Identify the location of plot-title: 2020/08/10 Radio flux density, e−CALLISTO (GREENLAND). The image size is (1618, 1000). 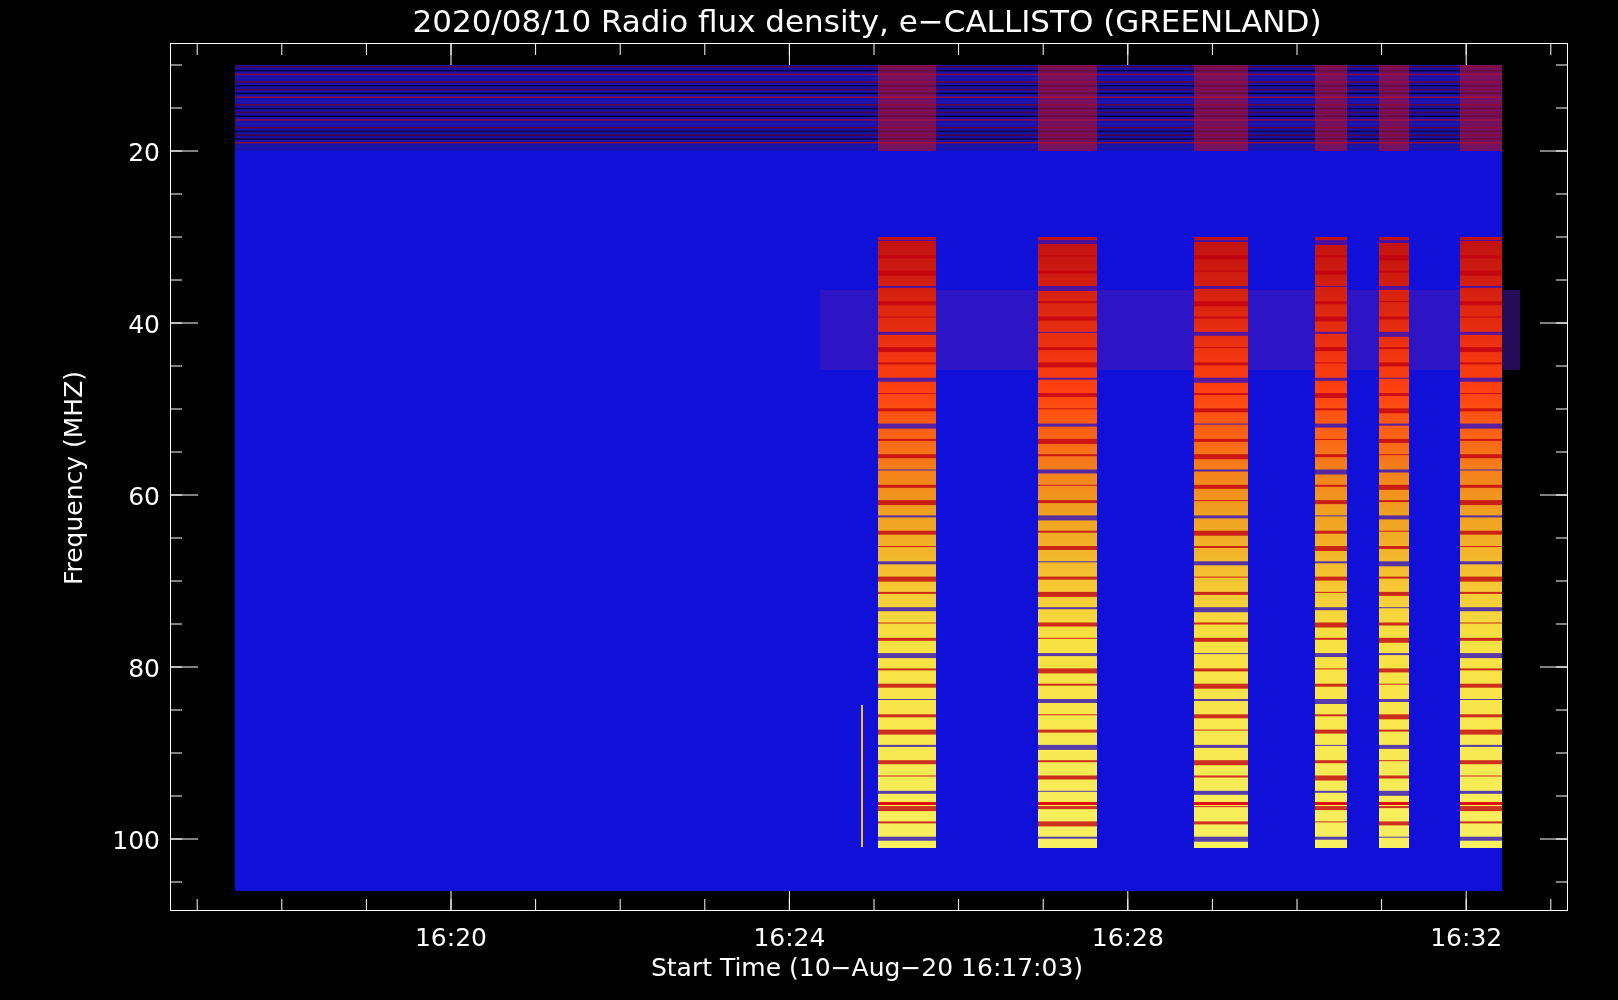
(867, 21).